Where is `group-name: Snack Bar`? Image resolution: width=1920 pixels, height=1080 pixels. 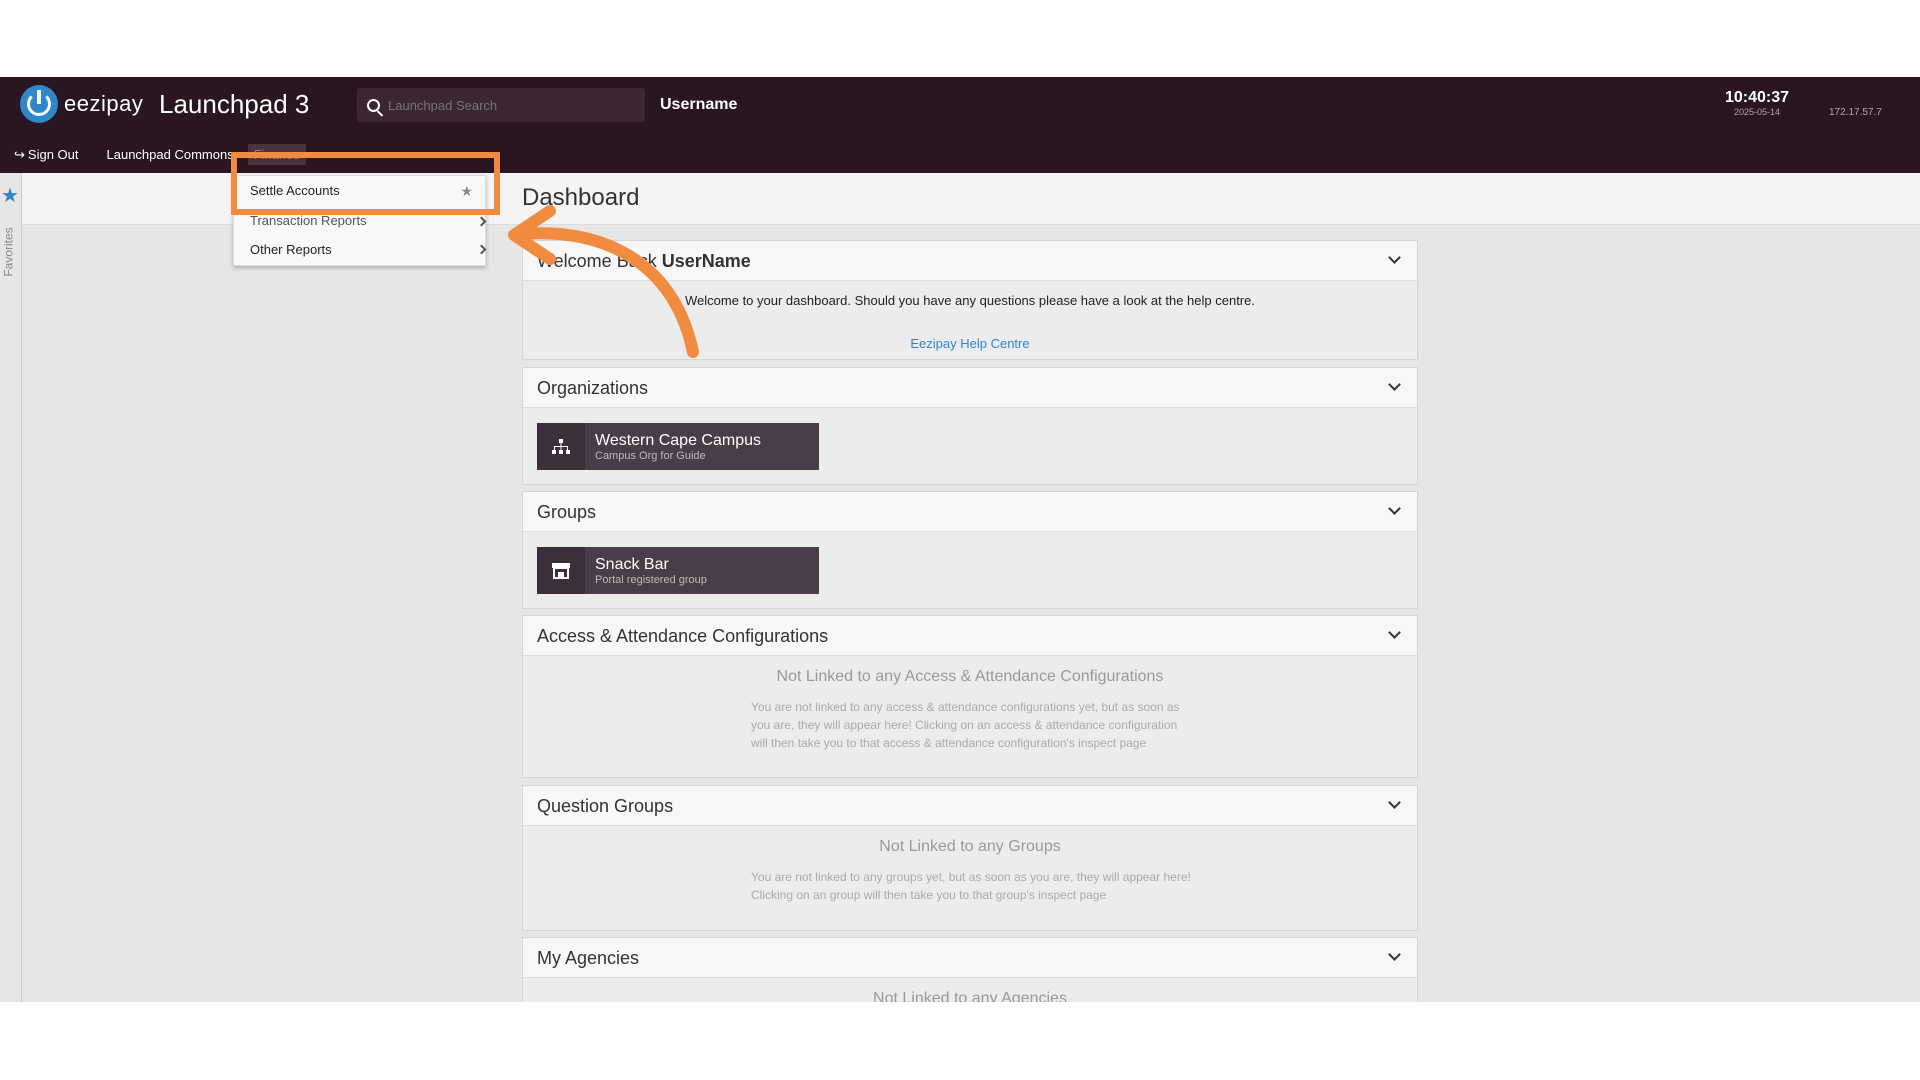 group-name: Snack Bar is located at coordinates (632, 564).